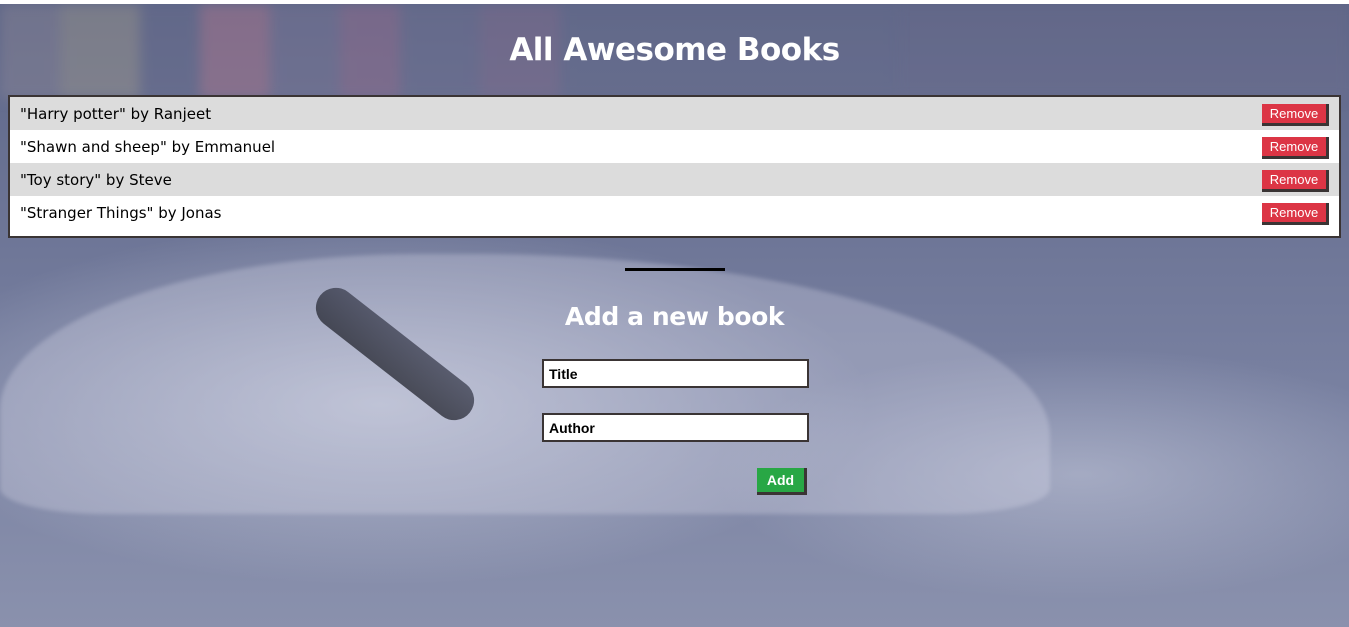 The image size is (1349, 627). What do you see at coordinates (675, 269) in the screenshot?
I see `section-divider` at bounding box center [675, 269].